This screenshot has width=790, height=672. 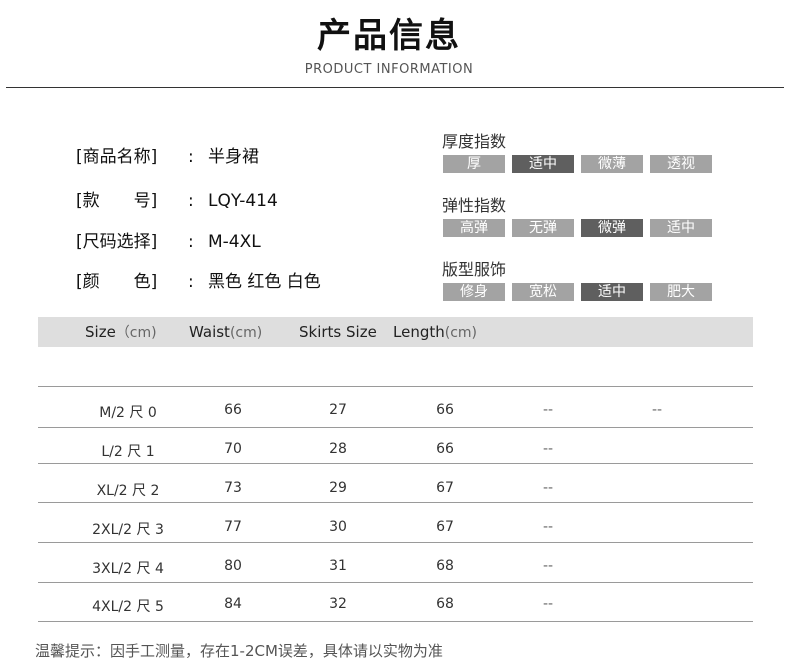 I want to click on info-value: 黑色 红色 白色, so click(x=264, y=282).